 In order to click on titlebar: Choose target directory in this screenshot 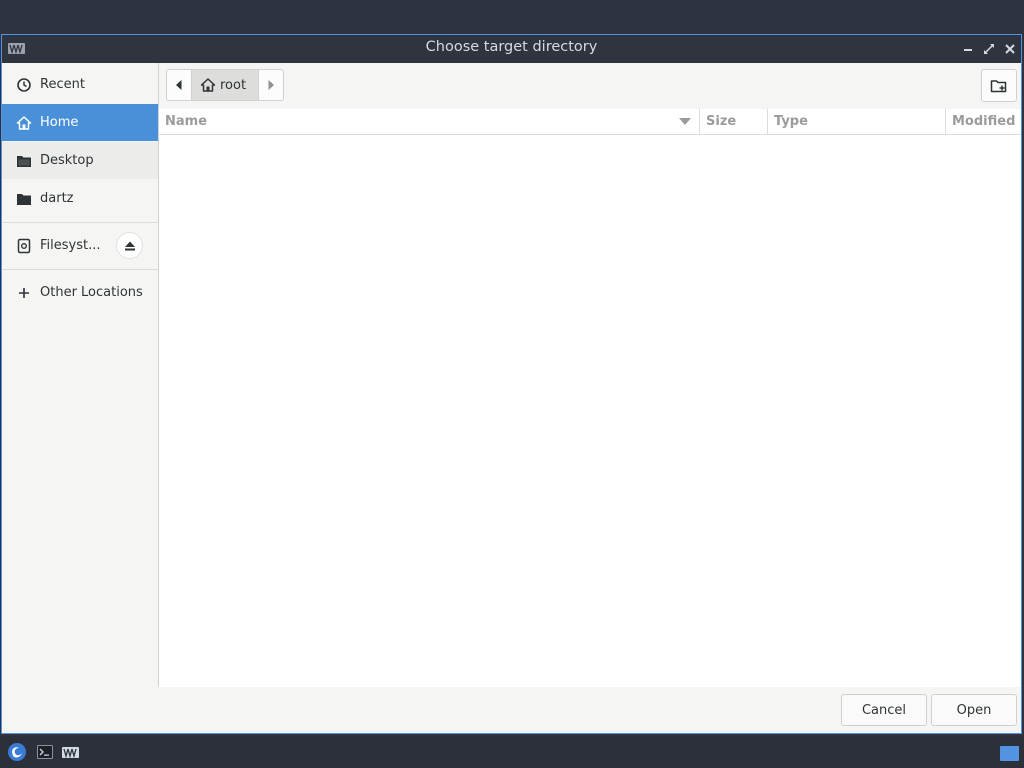, I will do `click(511, 49)`.